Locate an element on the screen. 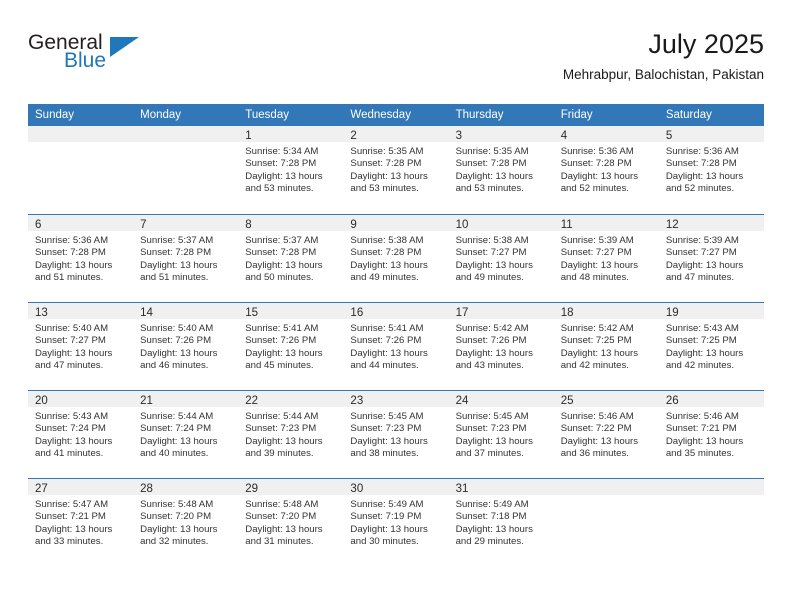  sunrise-text: Sunrise: 5:44 AM is located at coordinates (282, 416).